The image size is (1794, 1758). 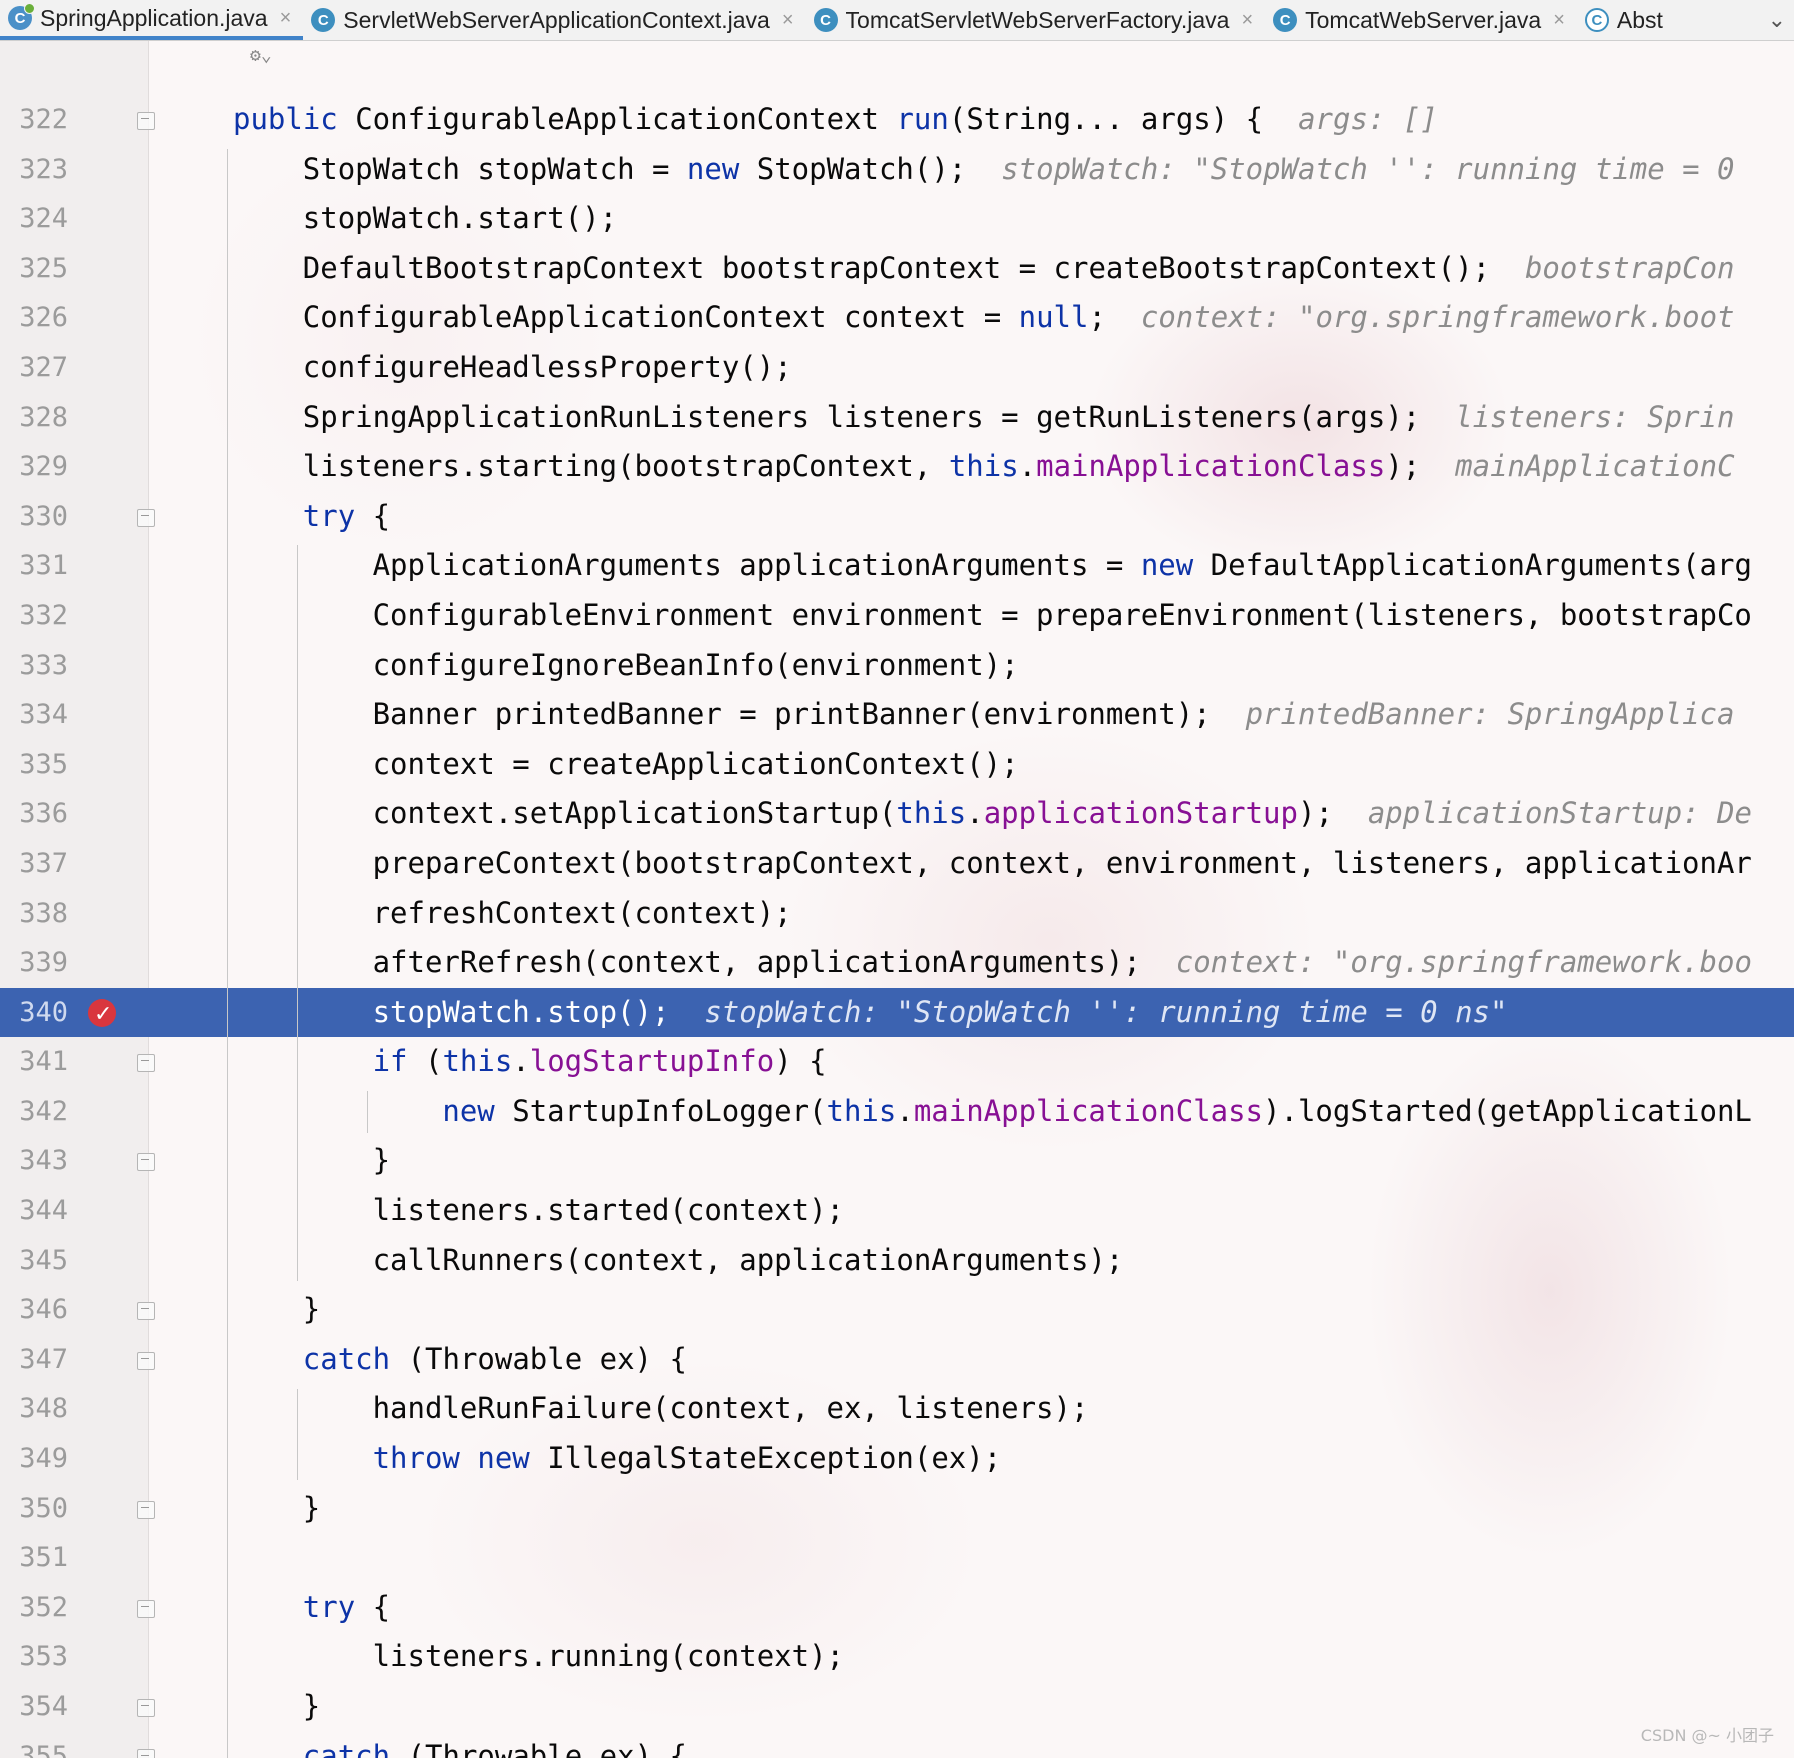 I want to click on line-number: 339, so click(x=34, y=963).